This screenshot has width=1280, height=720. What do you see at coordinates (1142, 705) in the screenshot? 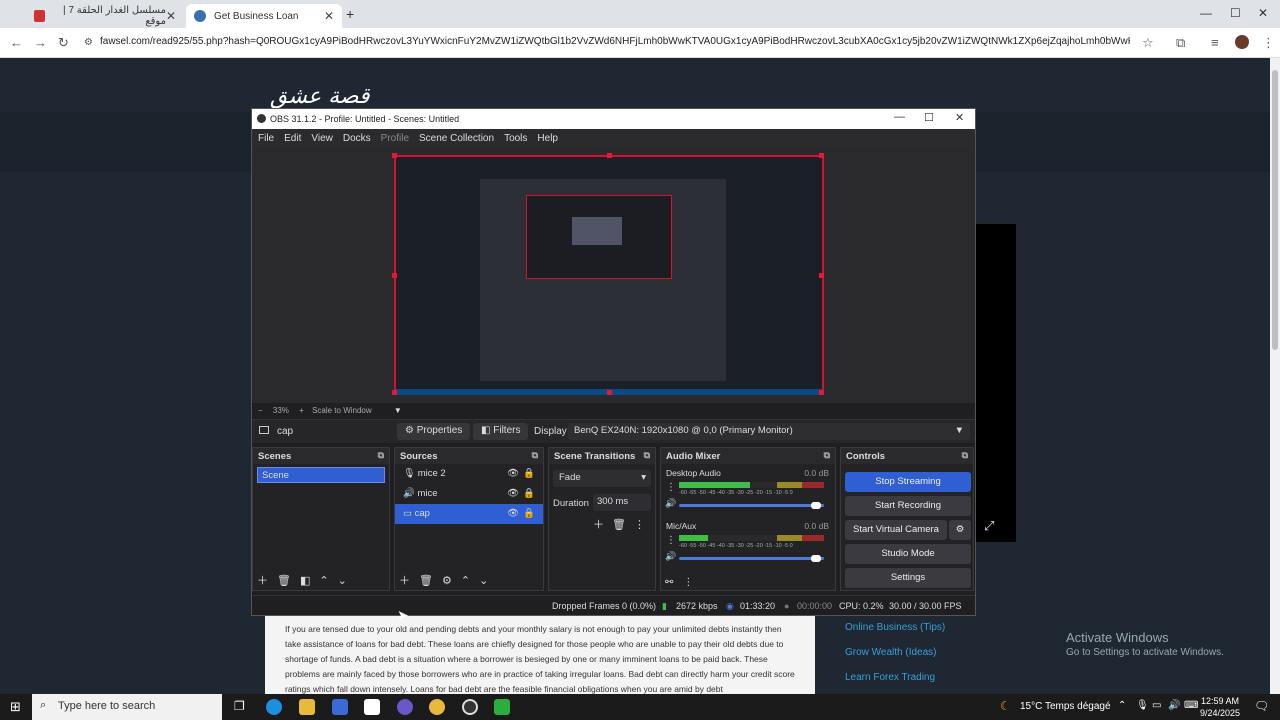
I see `microphone-icon: 🎙` at bounding box center [1142, 705].